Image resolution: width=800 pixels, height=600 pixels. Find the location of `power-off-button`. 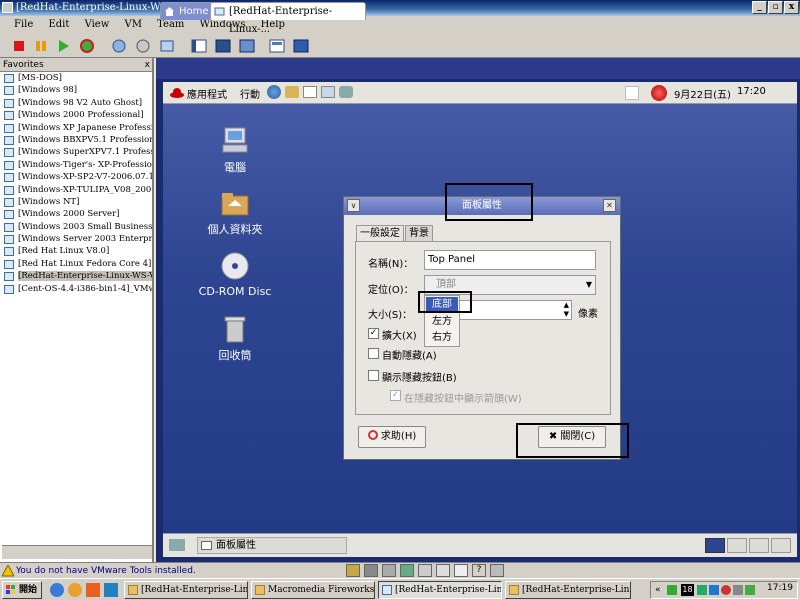

power-off-button is located at coordinates (19, 46).